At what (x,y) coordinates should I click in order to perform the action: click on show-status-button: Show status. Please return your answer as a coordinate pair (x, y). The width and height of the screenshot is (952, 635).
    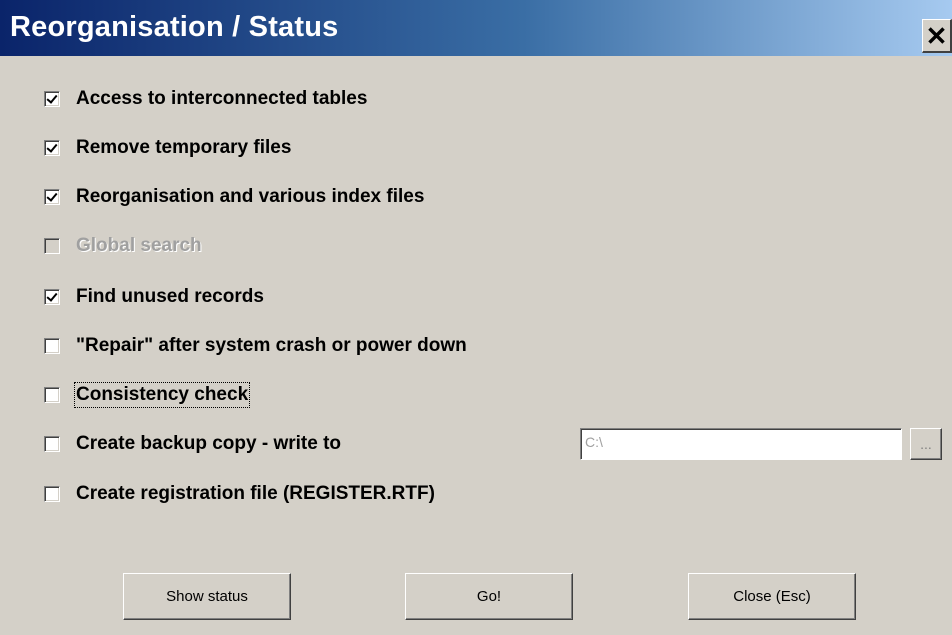
    Looking at the image, I should click on (207, 596).